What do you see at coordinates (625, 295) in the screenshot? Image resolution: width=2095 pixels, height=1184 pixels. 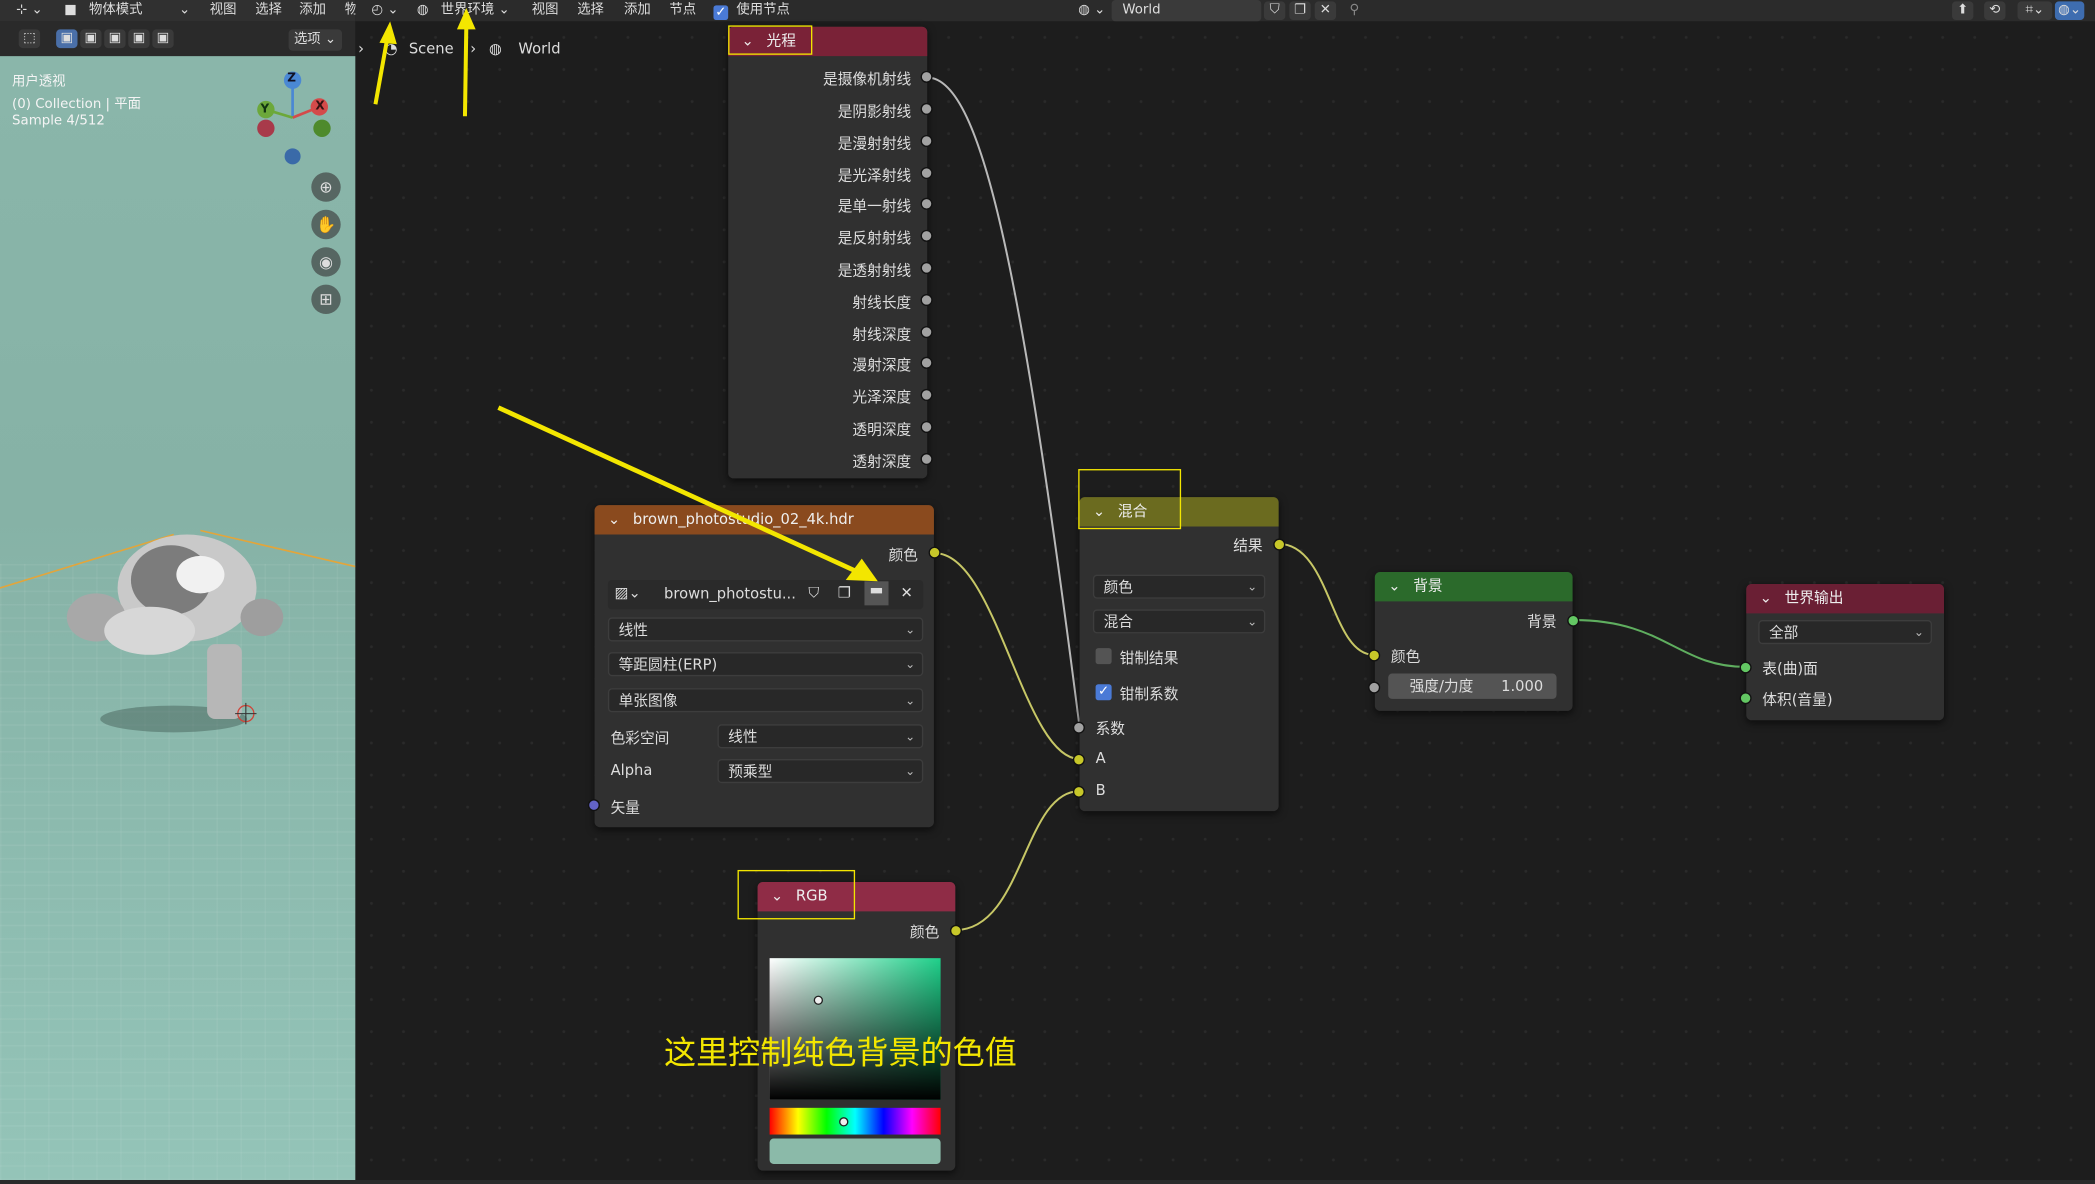 I see `annotation-arrows` at bounding box center [625, 295].